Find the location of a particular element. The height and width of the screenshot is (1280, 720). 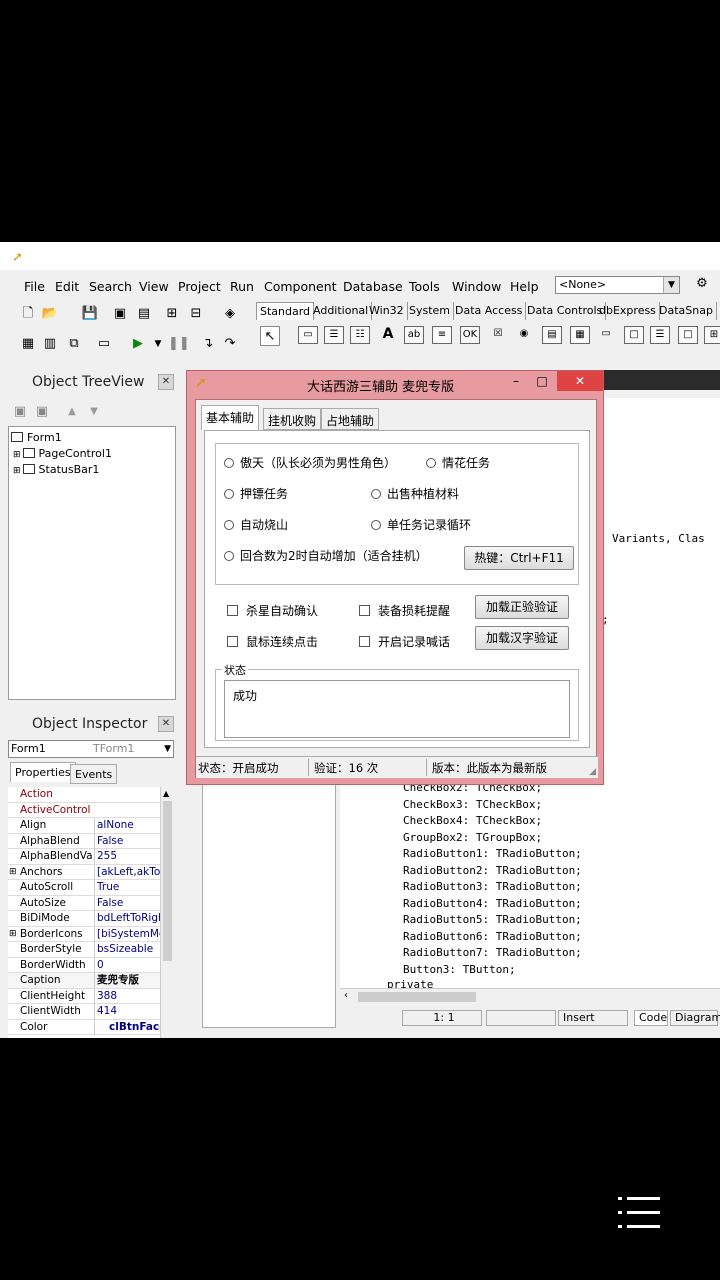

palette-tab-standard: Standard is located at coordinates (285, 311).